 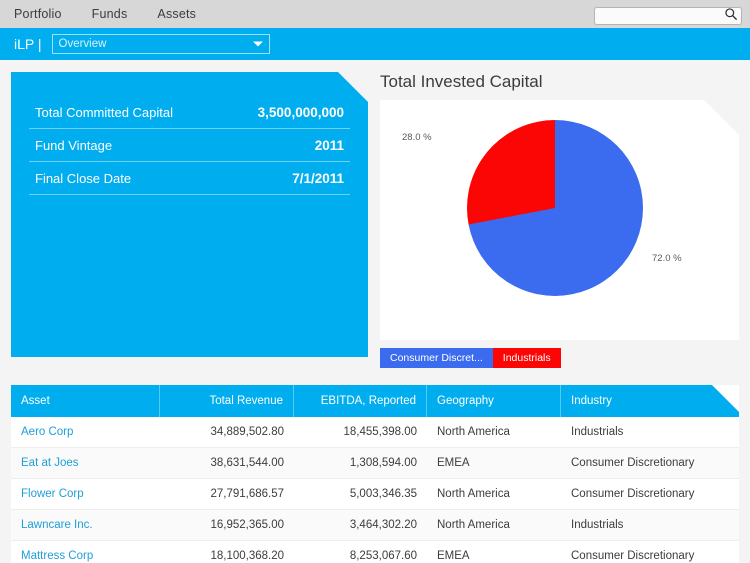 What do you see at coordinates (85, 494) in the screenshot?
I see `cell-asset: Flower Corp` at bounding box center [85, 494].